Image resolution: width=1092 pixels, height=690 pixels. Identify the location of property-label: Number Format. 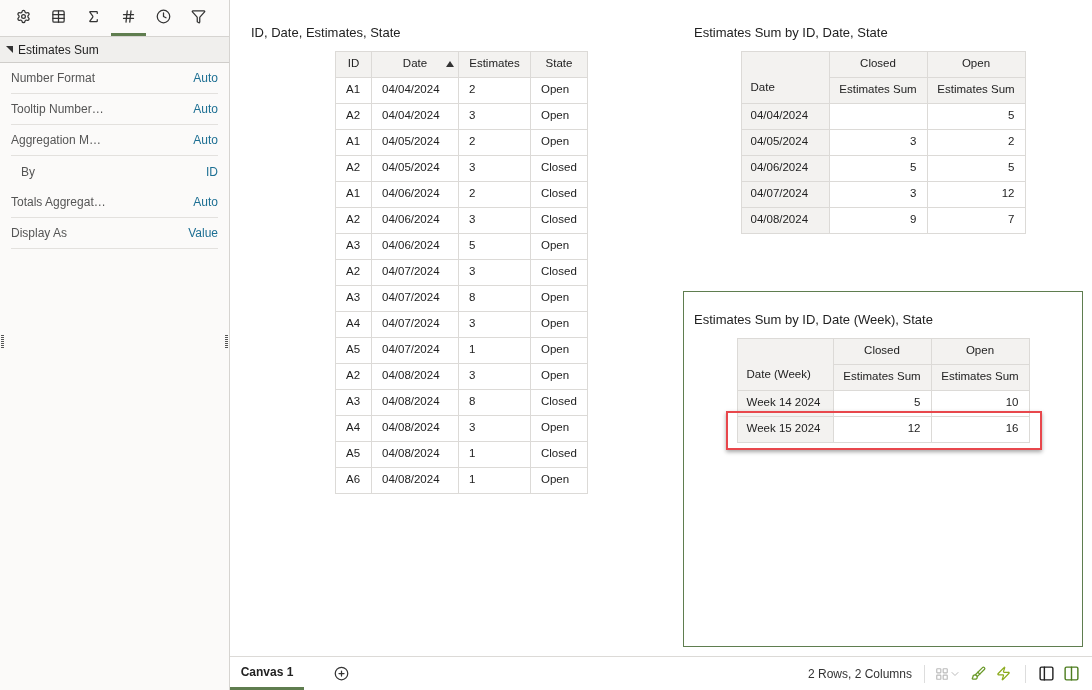
(53, 78).